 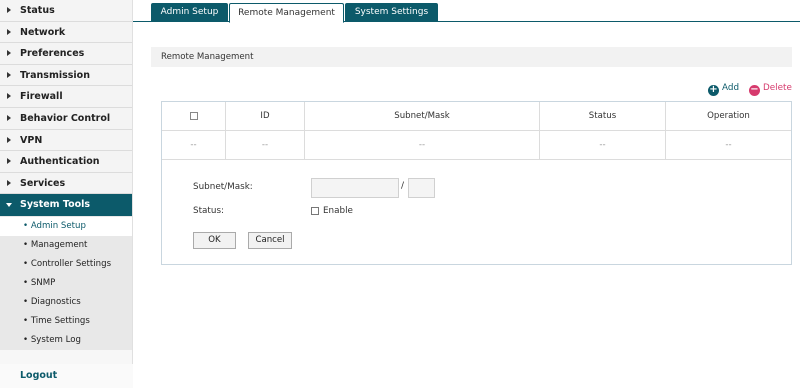 I want to click on subnav-management: • Management, so click(x=66, y=245).